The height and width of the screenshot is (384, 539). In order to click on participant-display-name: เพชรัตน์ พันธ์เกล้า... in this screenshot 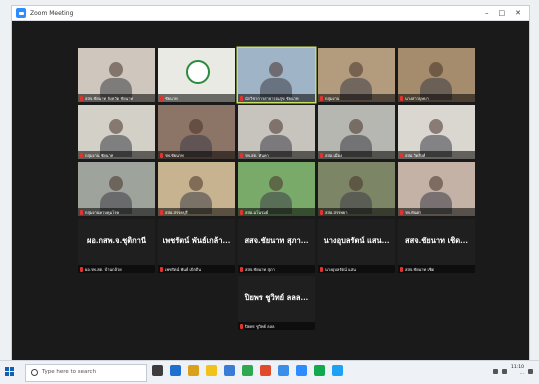, I will do `click(196, 240)`.